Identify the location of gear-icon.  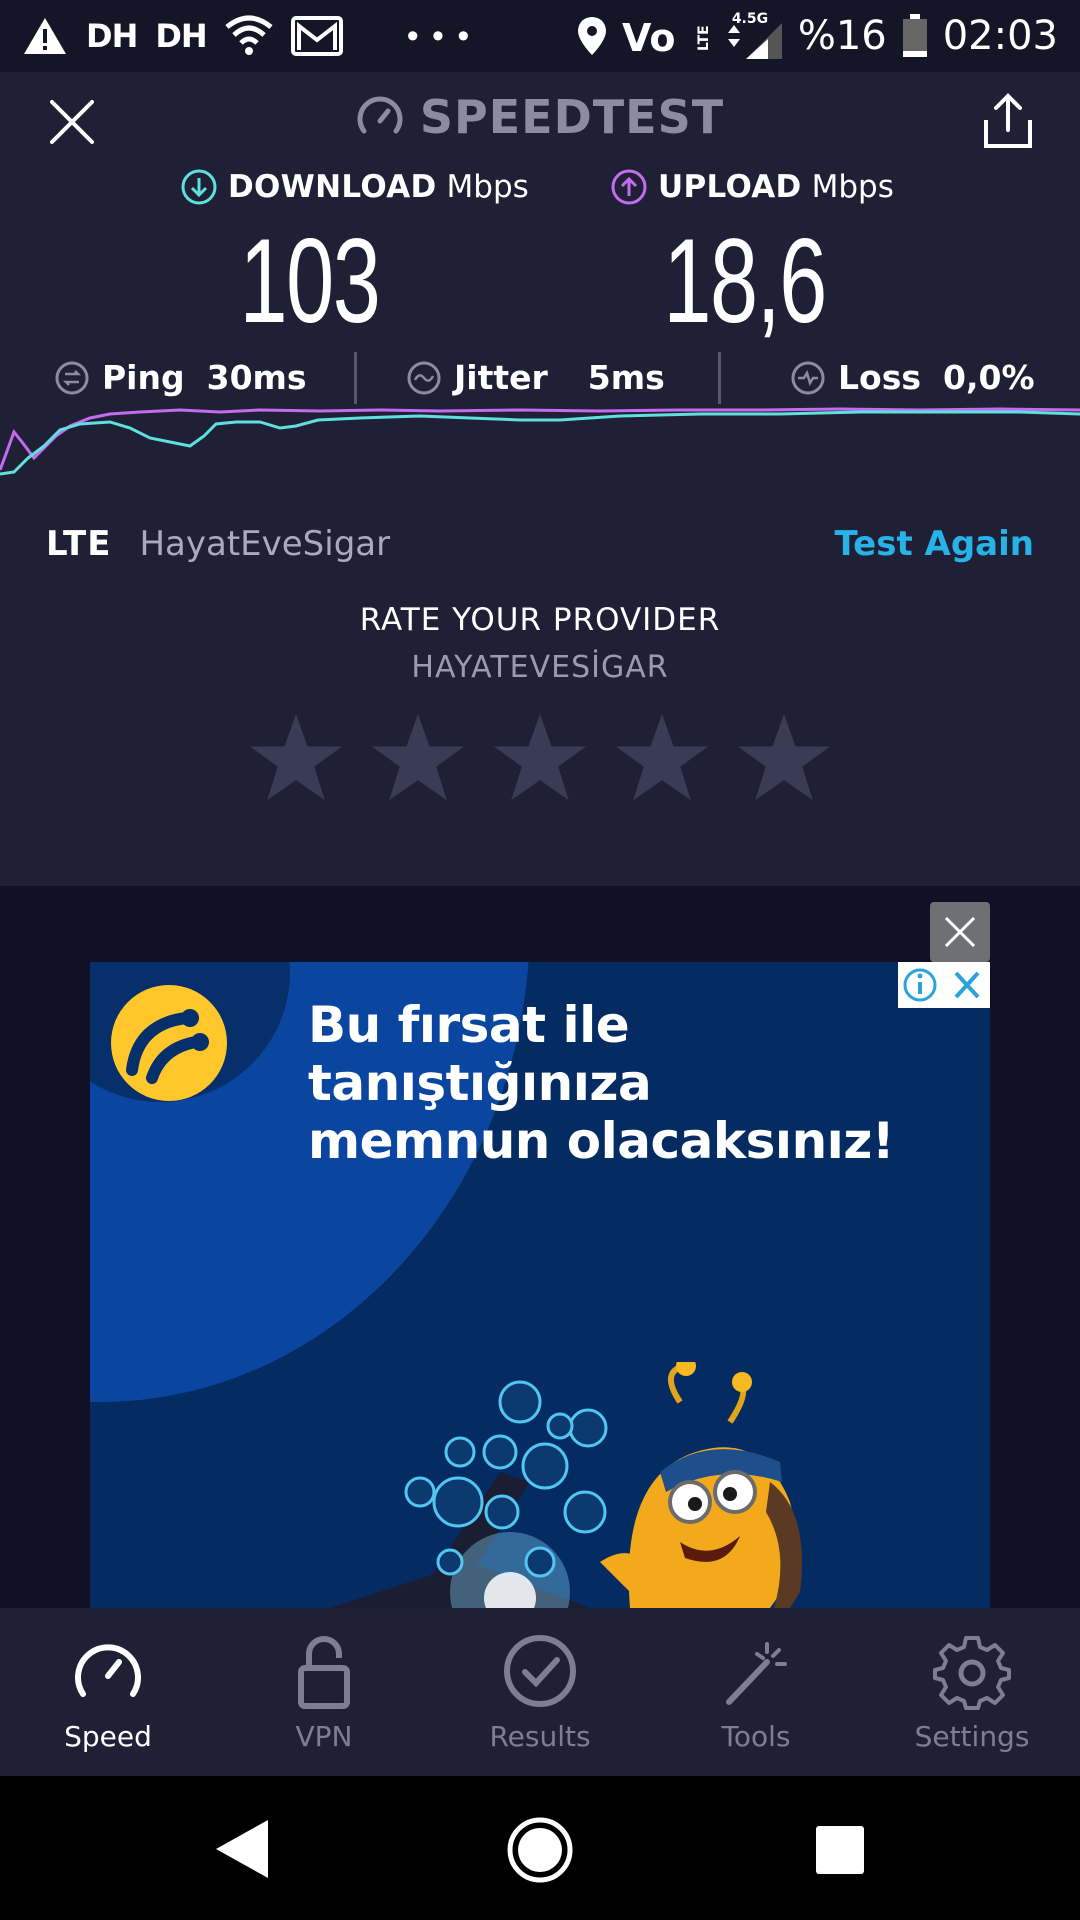
(972, 1673).